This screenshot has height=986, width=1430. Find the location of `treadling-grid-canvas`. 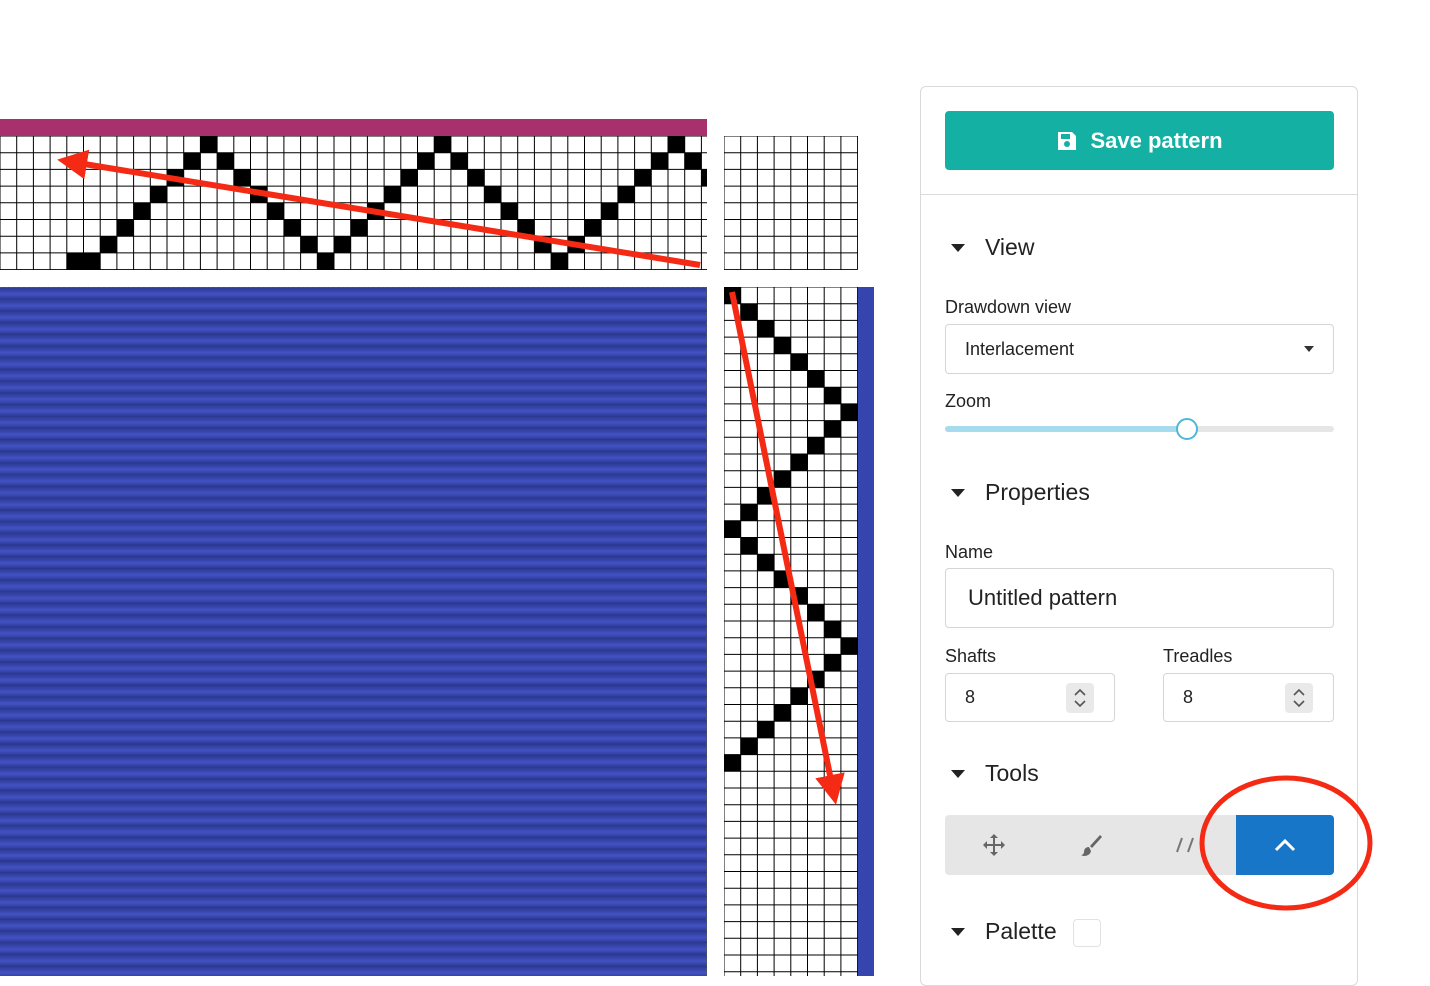

treadling-grid-canvas is located at coordinates (791, 631).